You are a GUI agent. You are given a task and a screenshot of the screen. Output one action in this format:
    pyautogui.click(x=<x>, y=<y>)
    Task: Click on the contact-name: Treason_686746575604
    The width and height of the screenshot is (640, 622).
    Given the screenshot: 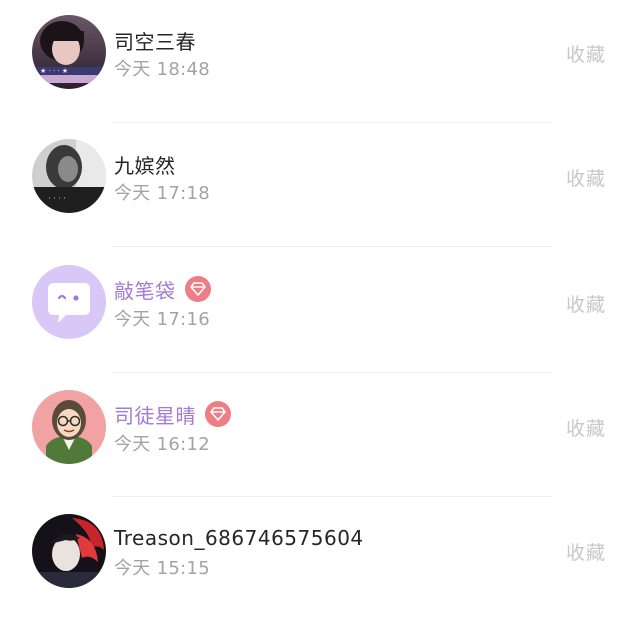 What is the action you would take?
    pyautogui.click(x=239, y=538)
    